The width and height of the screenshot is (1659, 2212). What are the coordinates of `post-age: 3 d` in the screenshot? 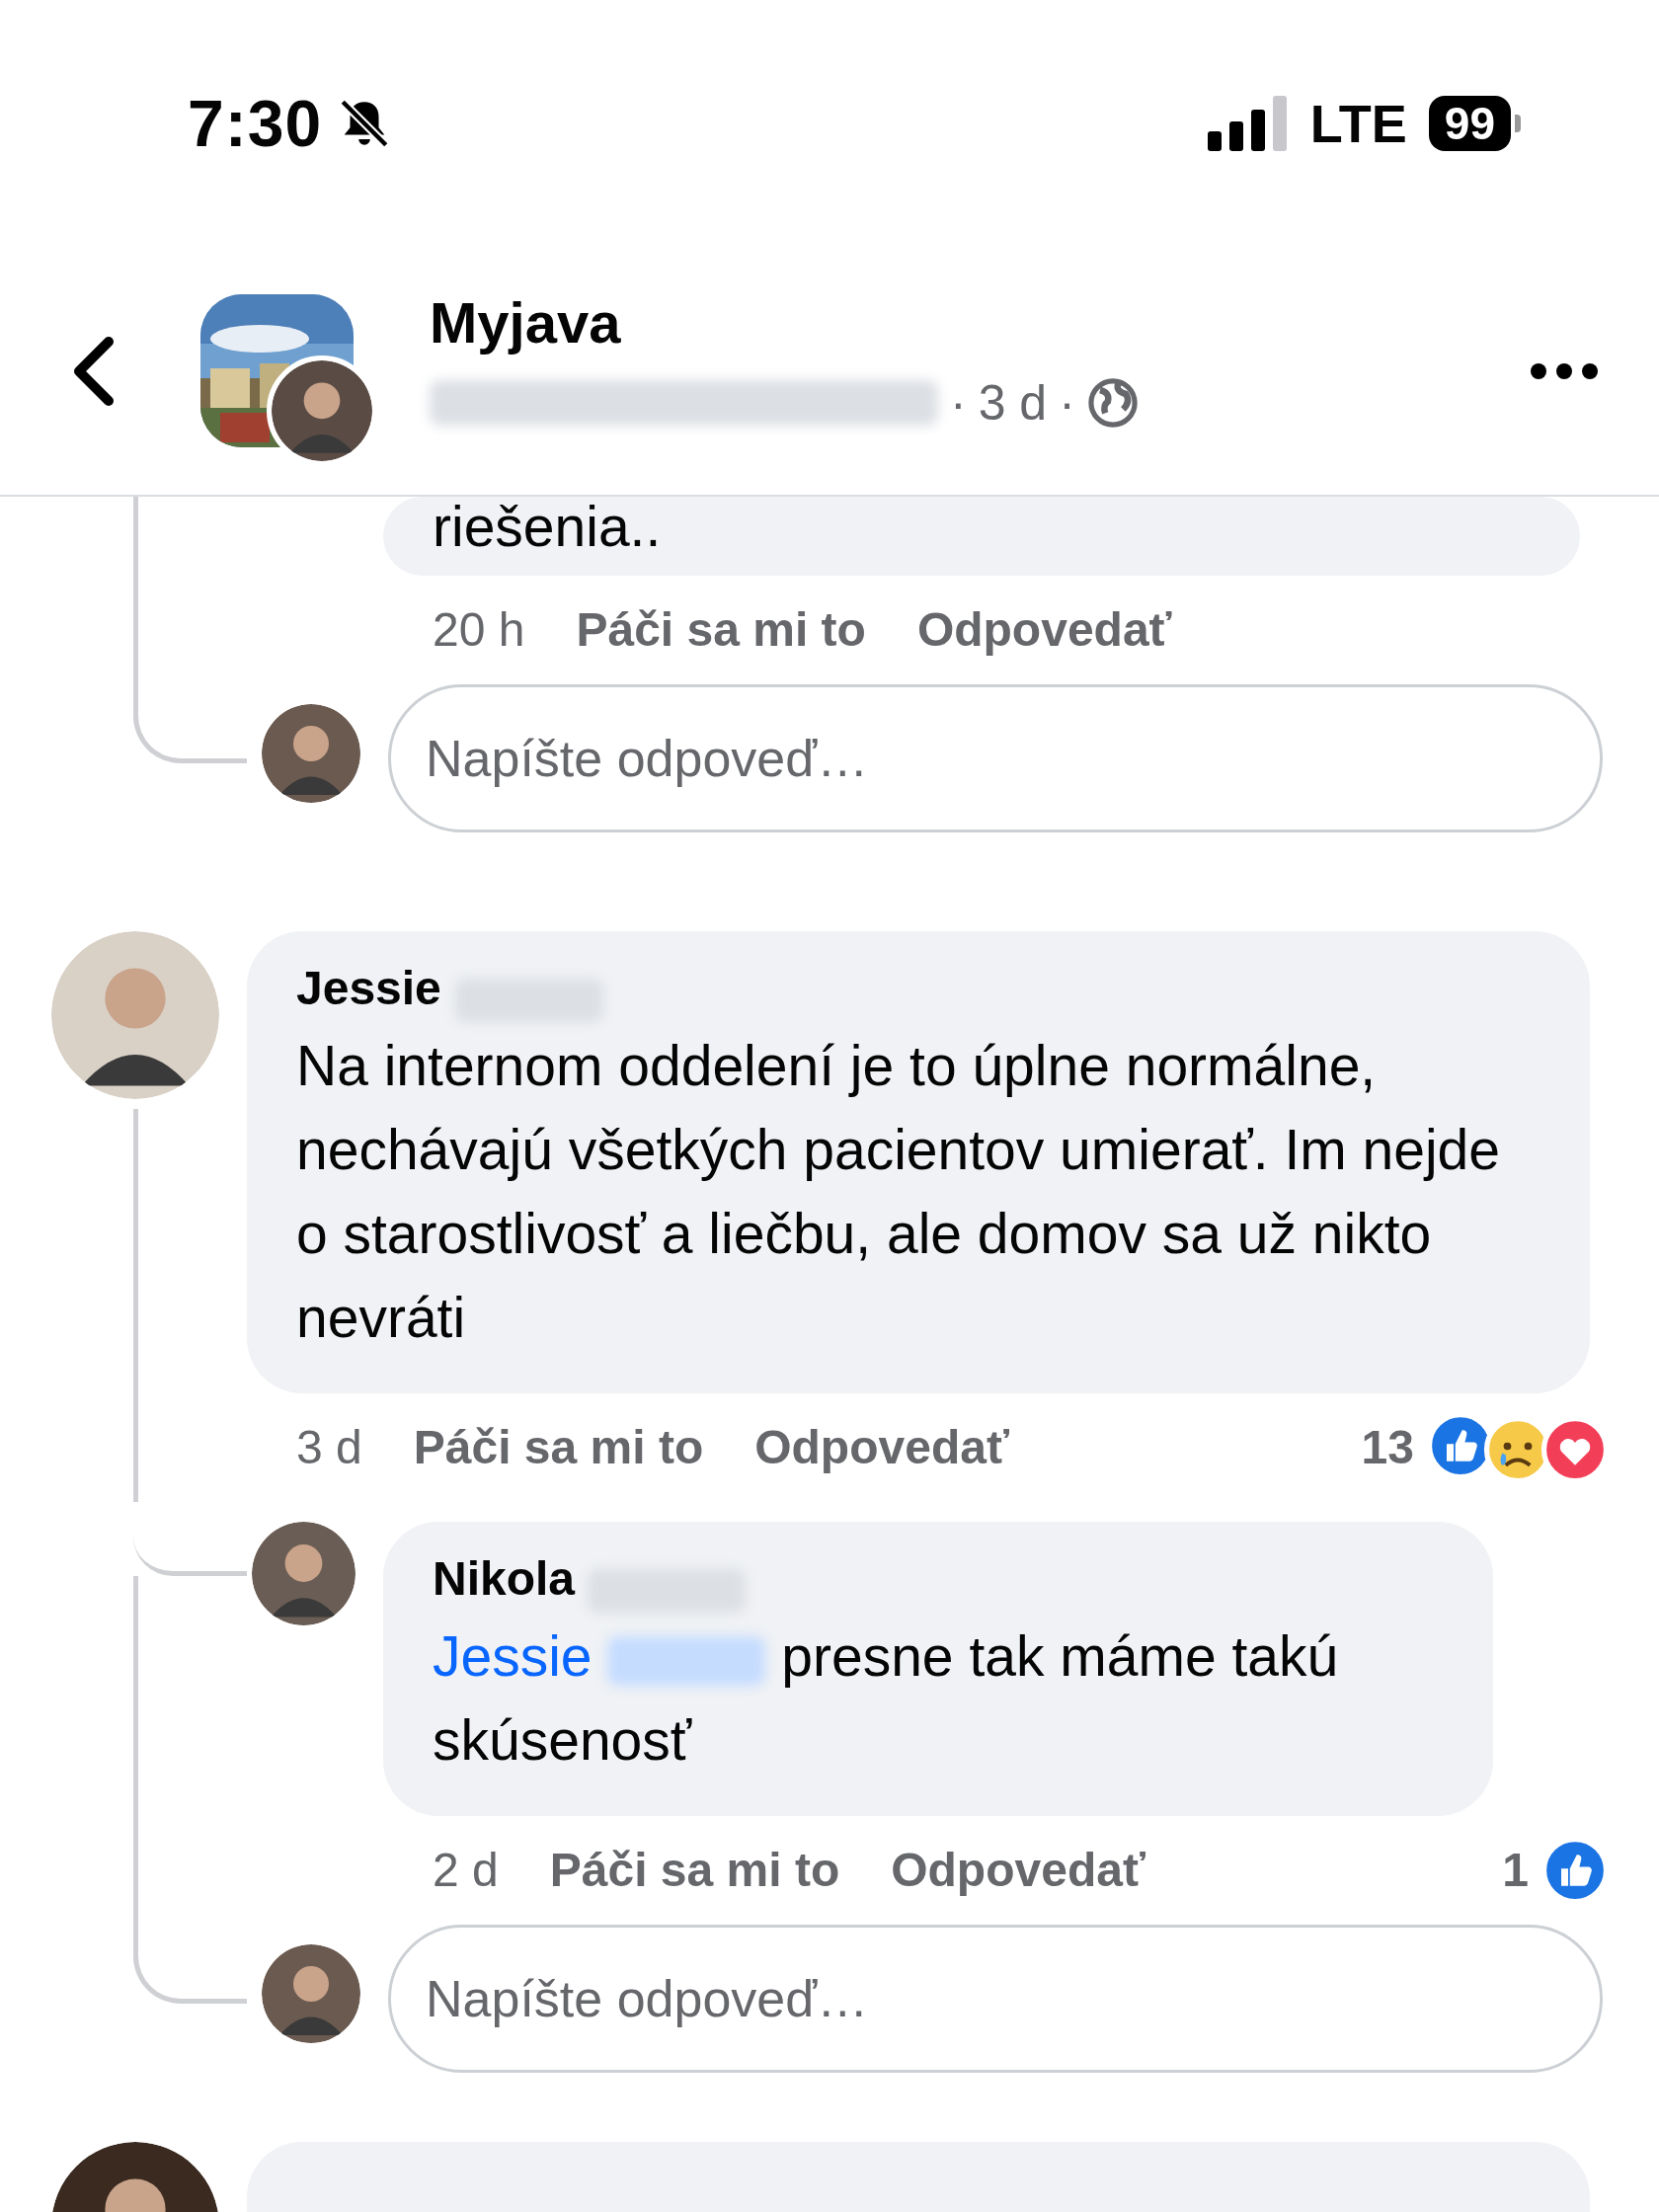 It's located at (1013, 403).